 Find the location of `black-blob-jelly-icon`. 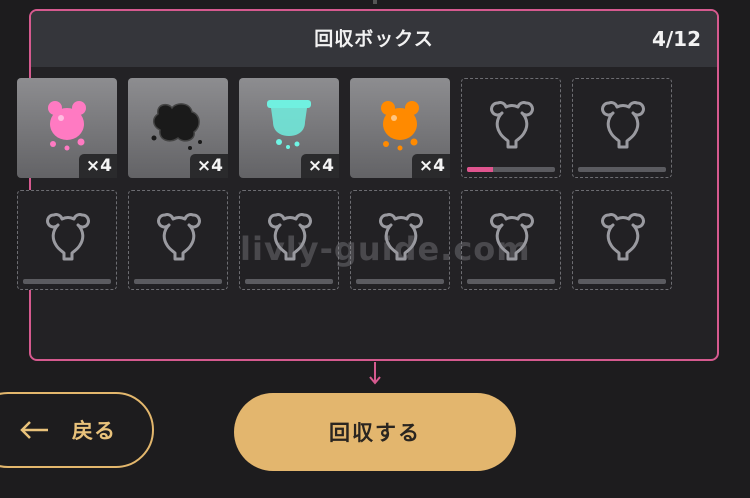

black-blob-jelly-icon is located at coordinates (176, 126).